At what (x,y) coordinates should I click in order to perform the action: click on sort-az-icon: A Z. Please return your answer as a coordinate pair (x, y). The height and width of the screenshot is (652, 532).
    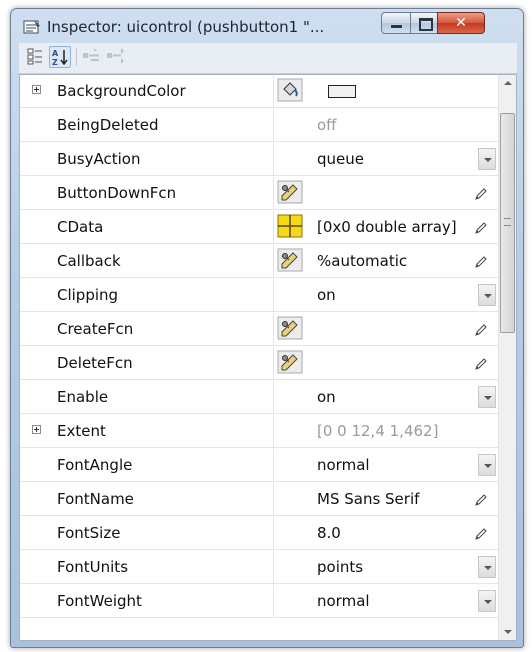
    Looking at the image, I should click on (60, 58).